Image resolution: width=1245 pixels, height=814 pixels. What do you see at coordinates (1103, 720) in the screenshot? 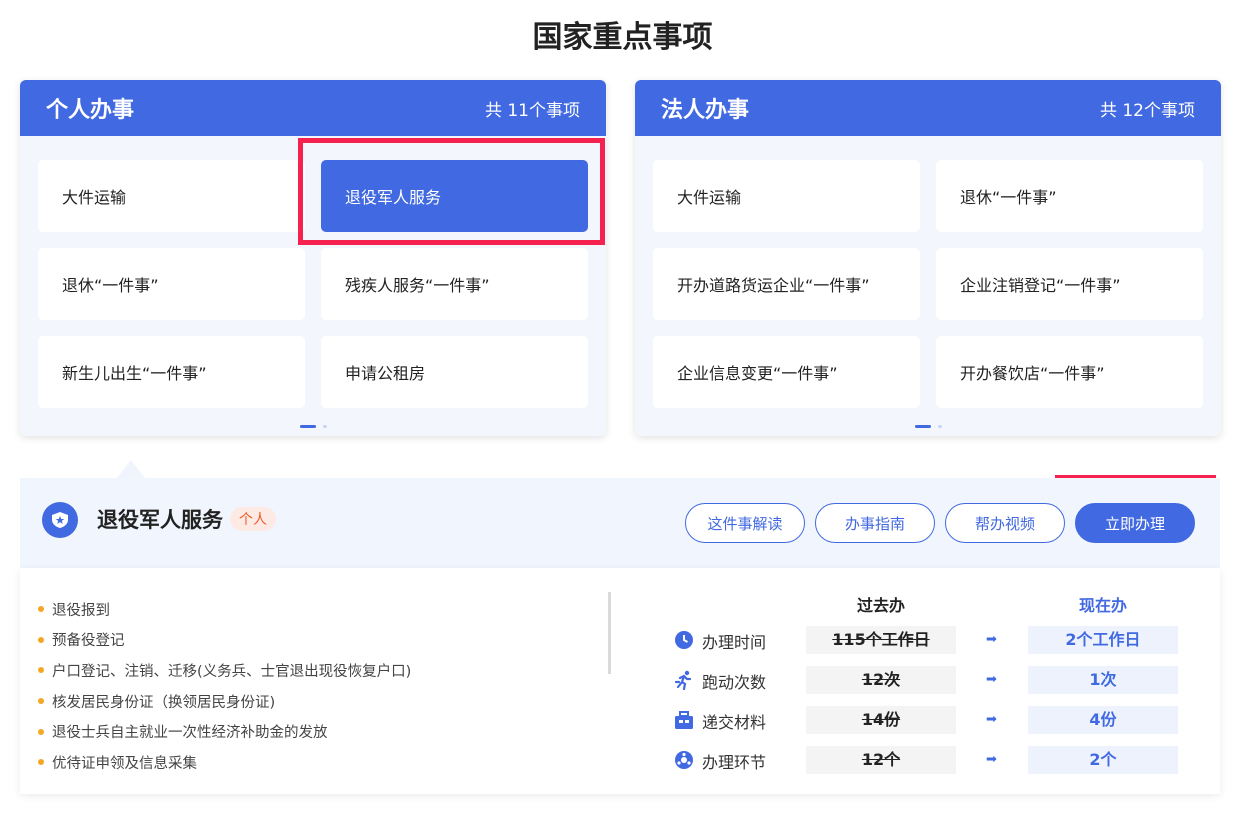
I see `now-value: 4份` at bounding box center [1103, 720].